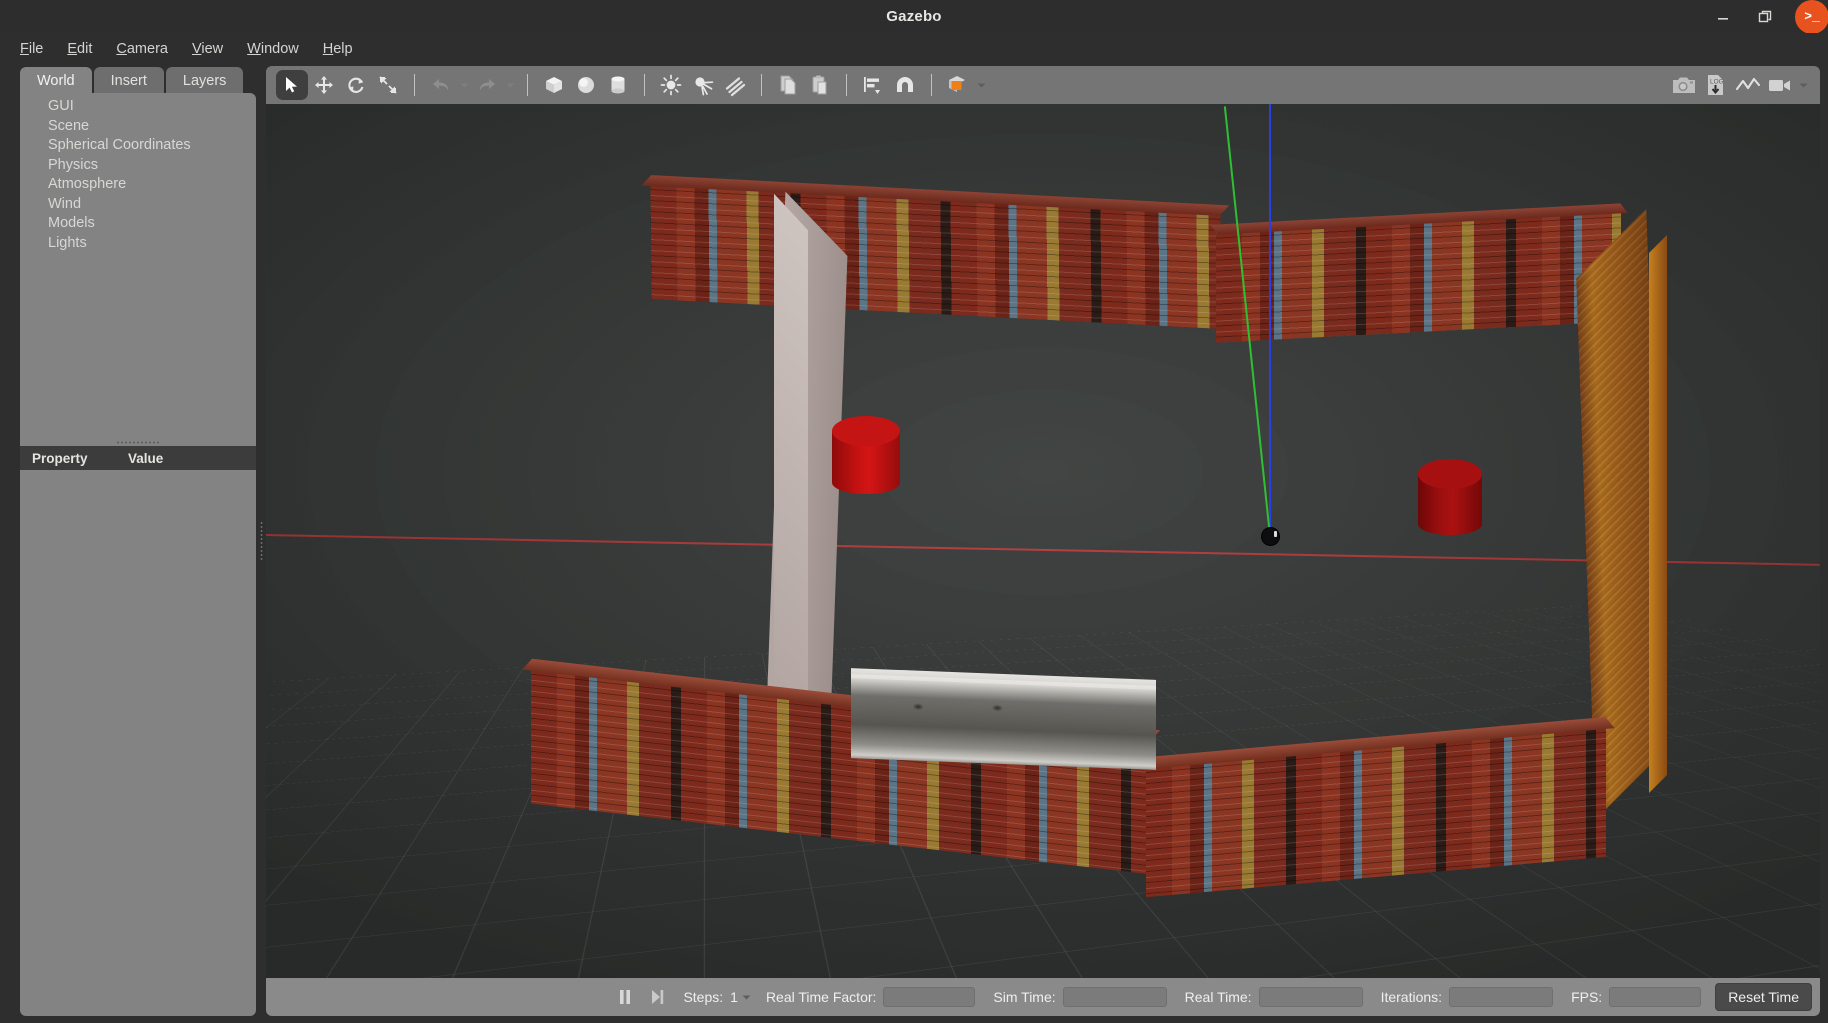  I want to click on menu-camera-rest: amera, so click(147, 48).